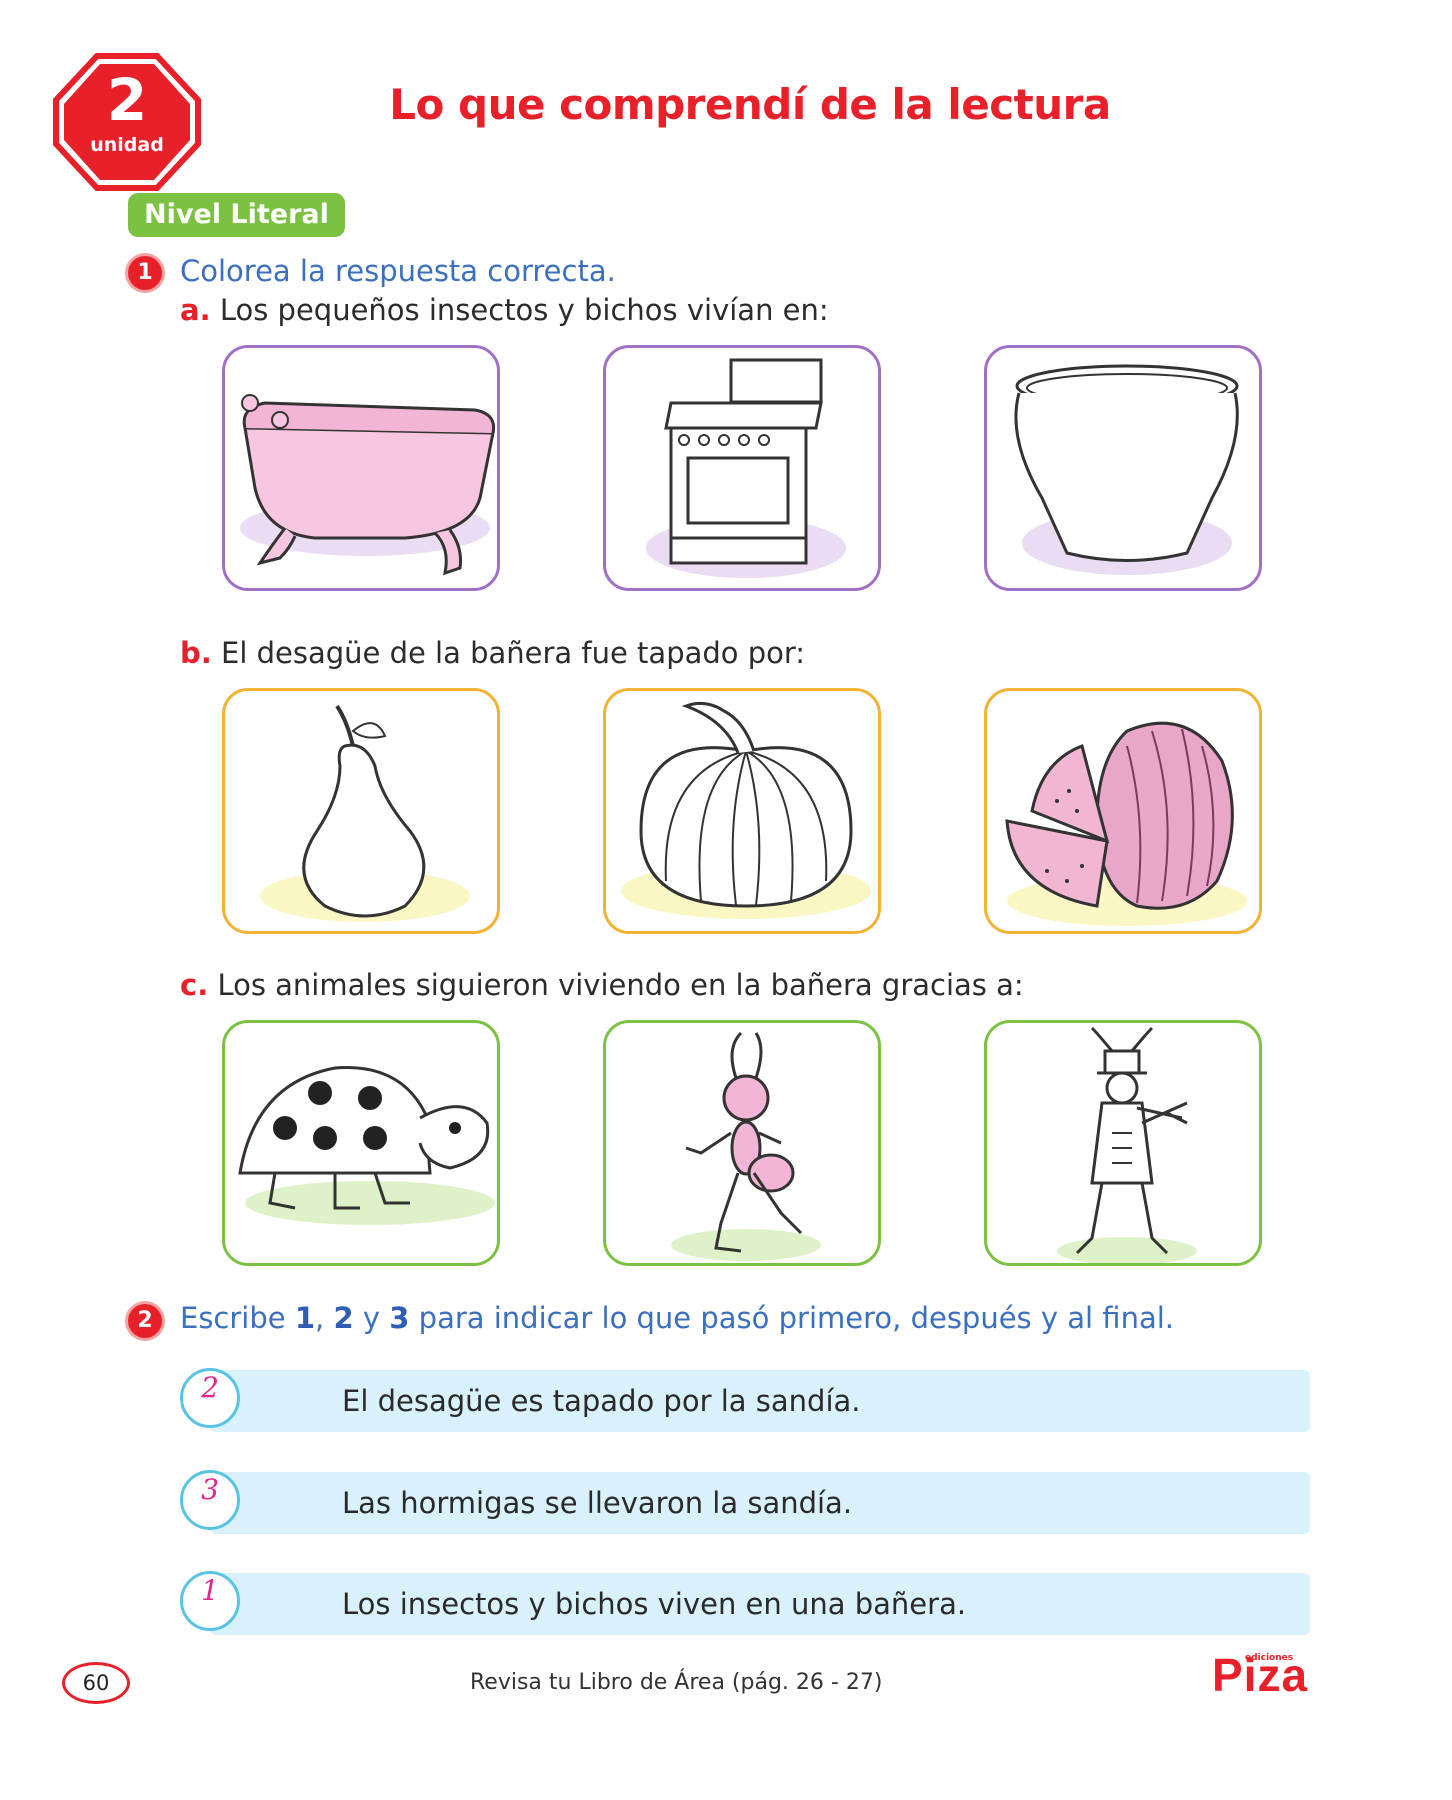 This screenshot has height=1800, width=1452. Describe the element at coordinates (195, 310) in the screenshot. I see `question-1a-letter: a.` at that location.